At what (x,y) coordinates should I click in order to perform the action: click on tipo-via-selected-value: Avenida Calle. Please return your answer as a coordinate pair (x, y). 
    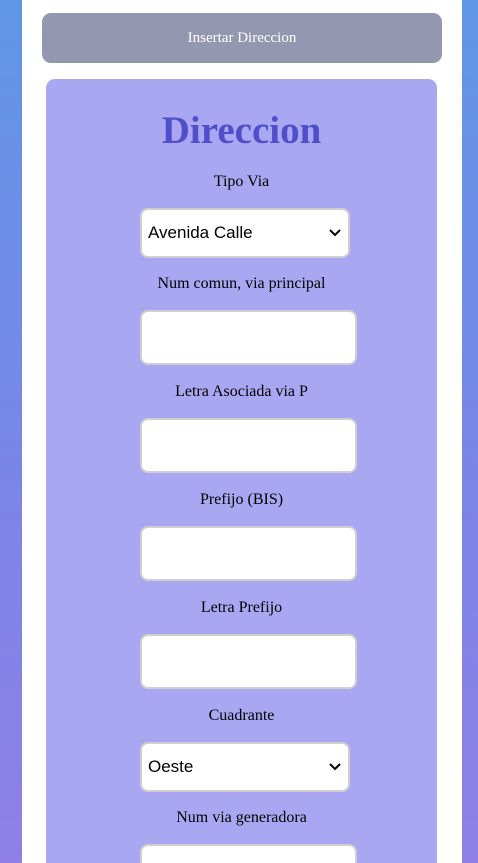
    Looking at the image, I should click on (200, 232).